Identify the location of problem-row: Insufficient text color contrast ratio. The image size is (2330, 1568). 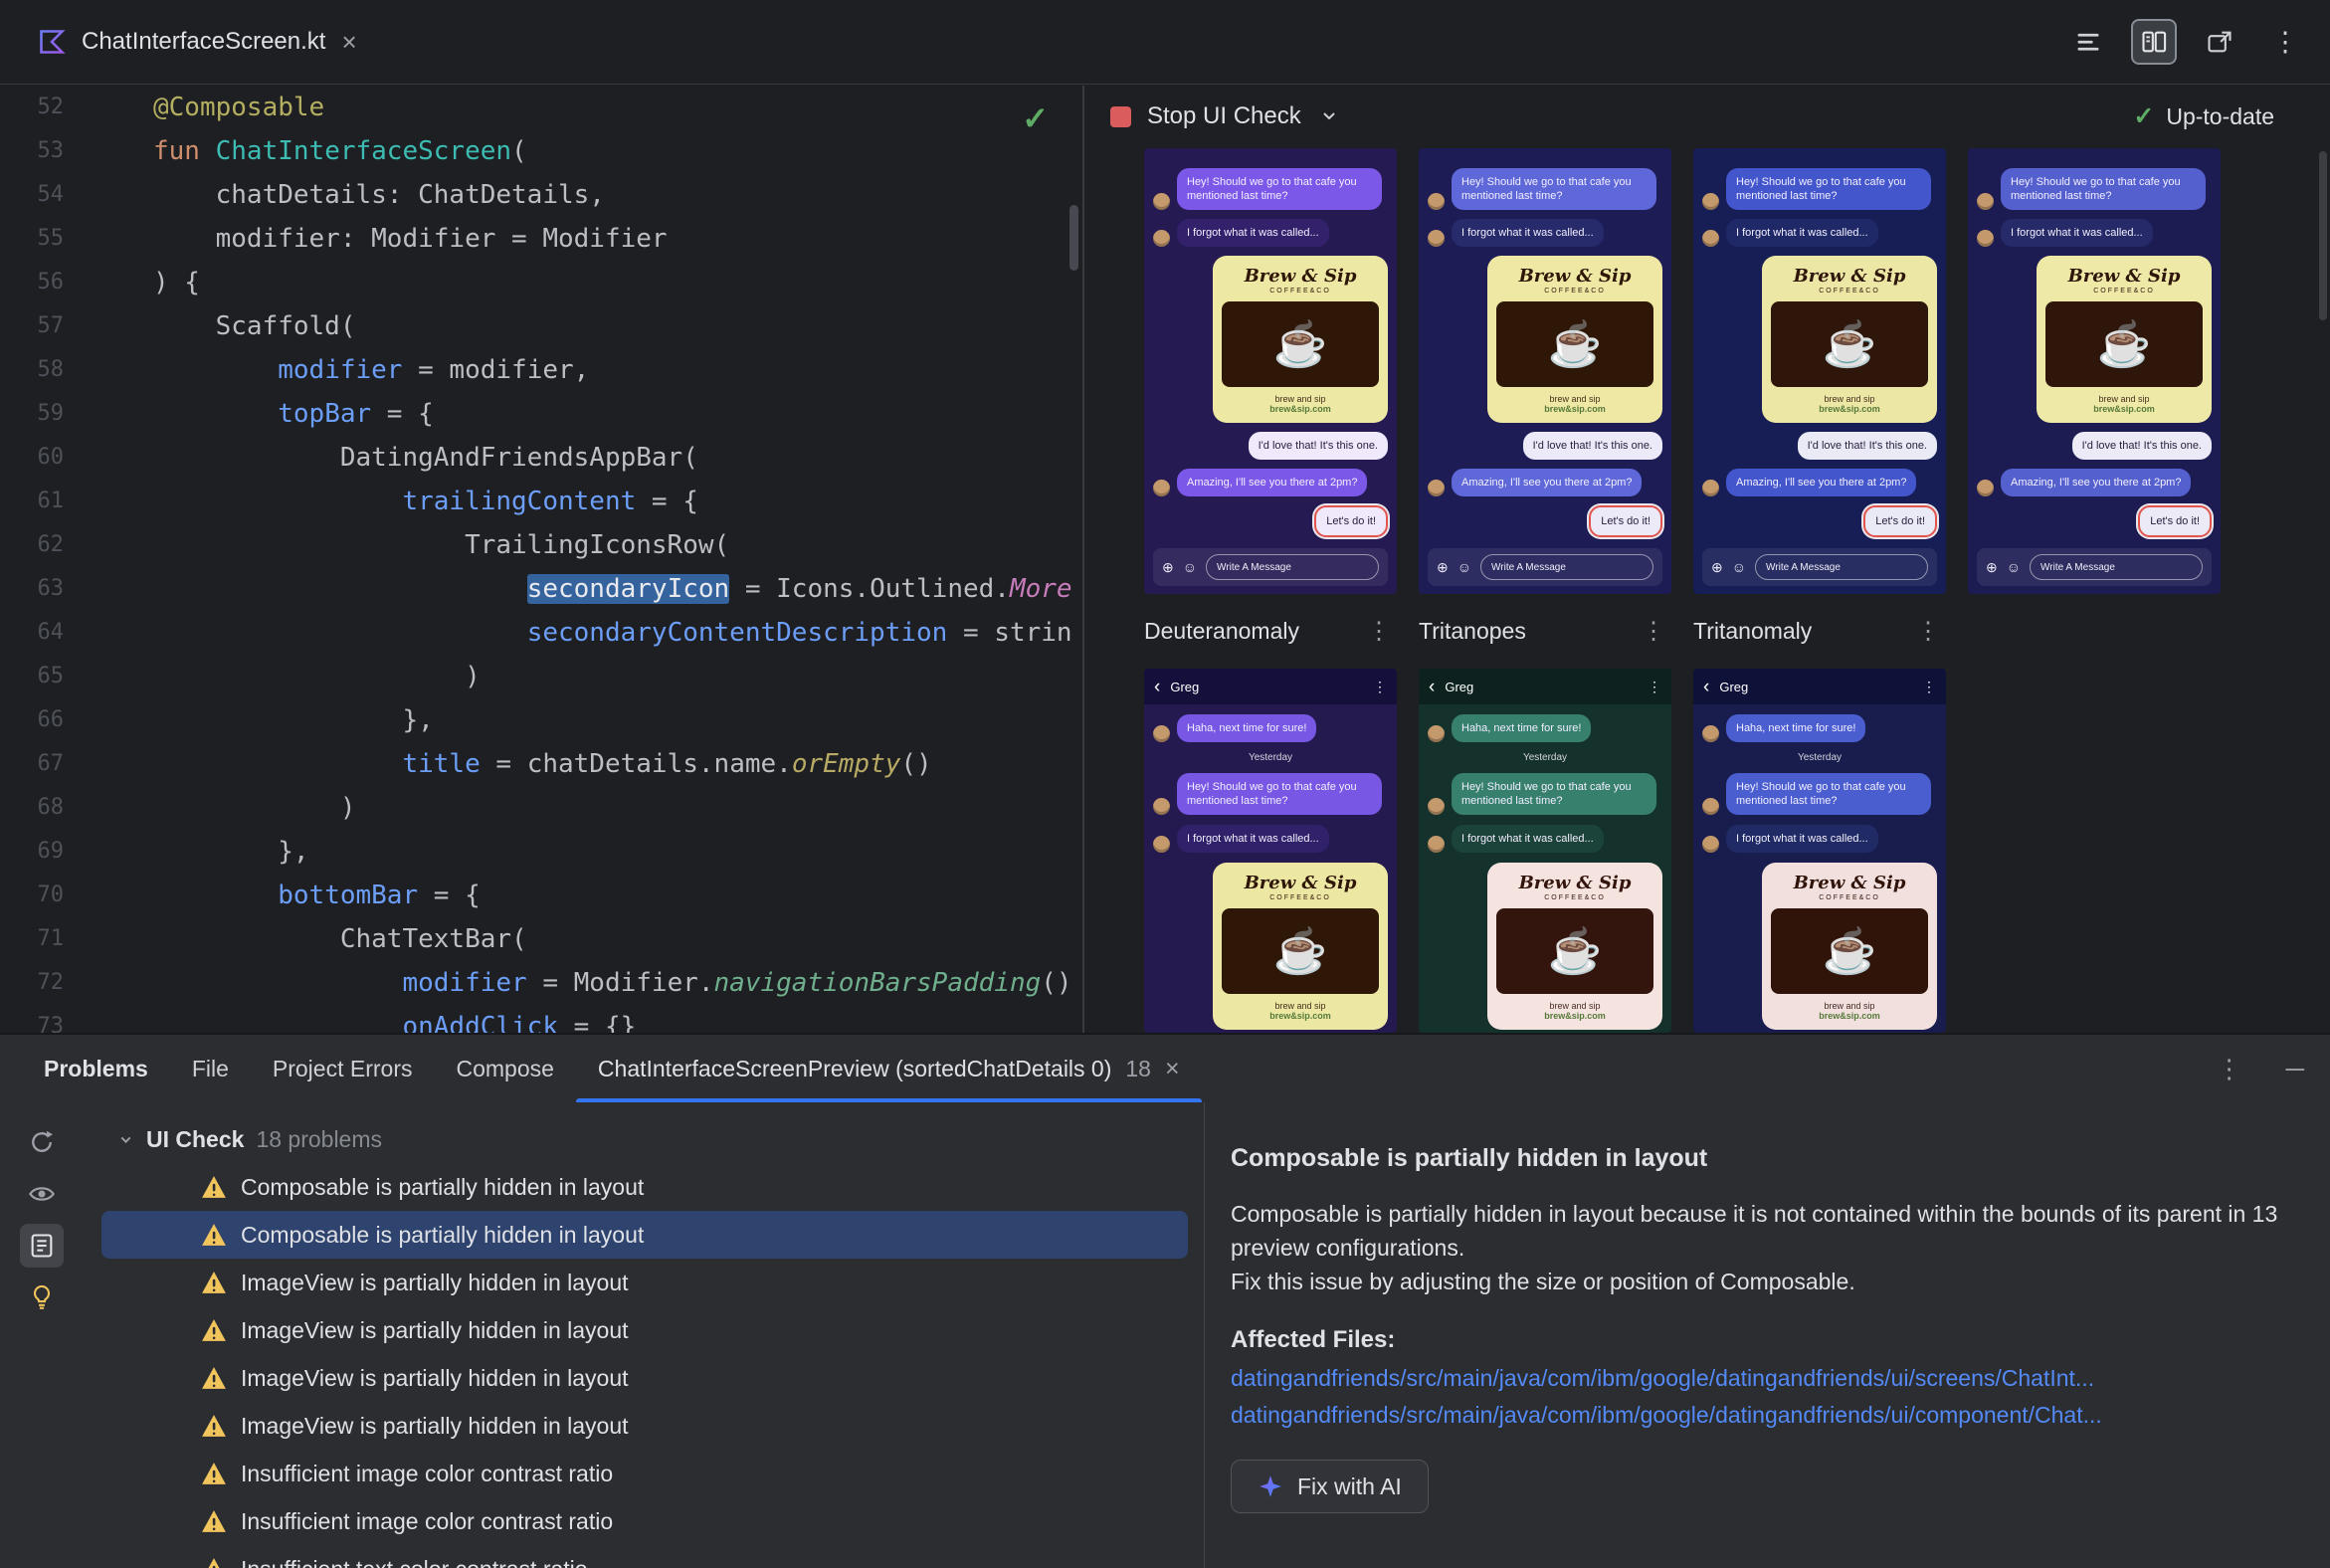
(644, 1556).